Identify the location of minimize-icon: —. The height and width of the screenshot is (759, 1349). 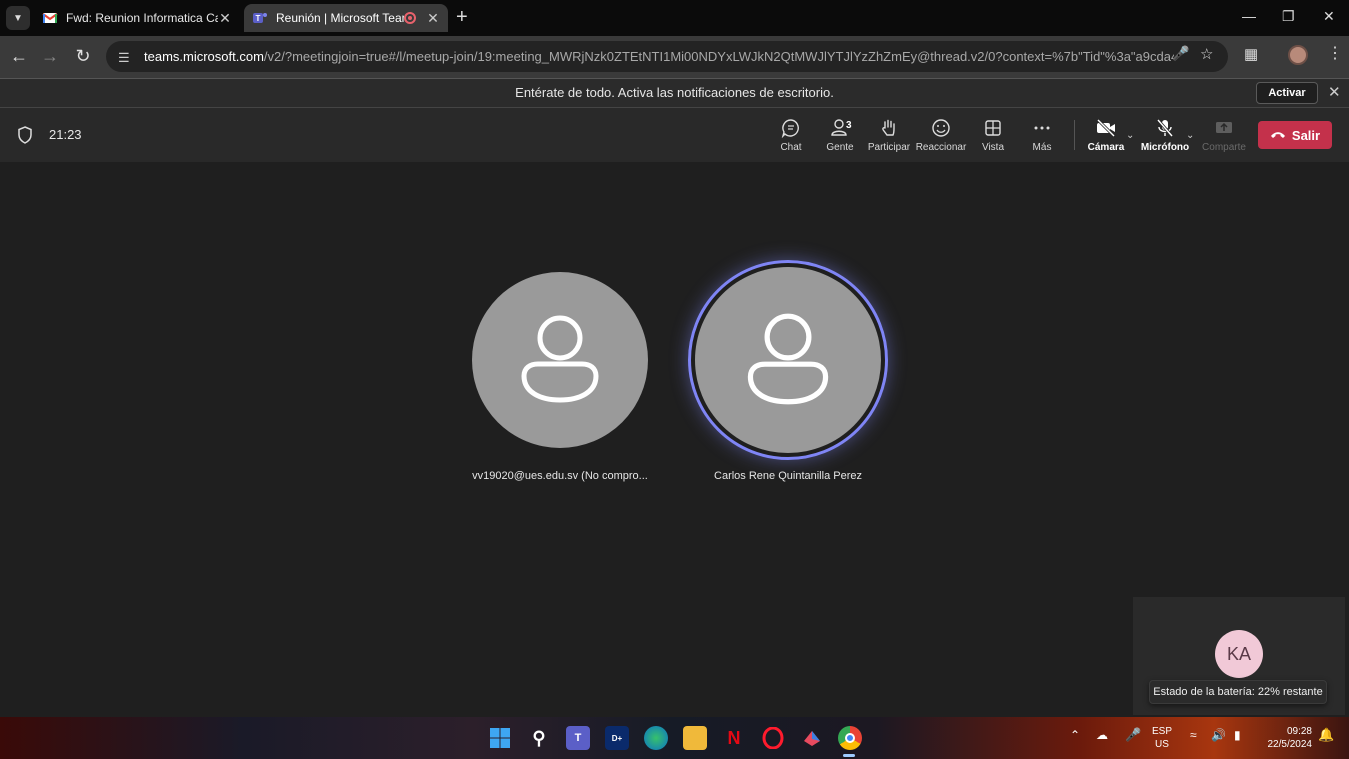
(1249, 16).